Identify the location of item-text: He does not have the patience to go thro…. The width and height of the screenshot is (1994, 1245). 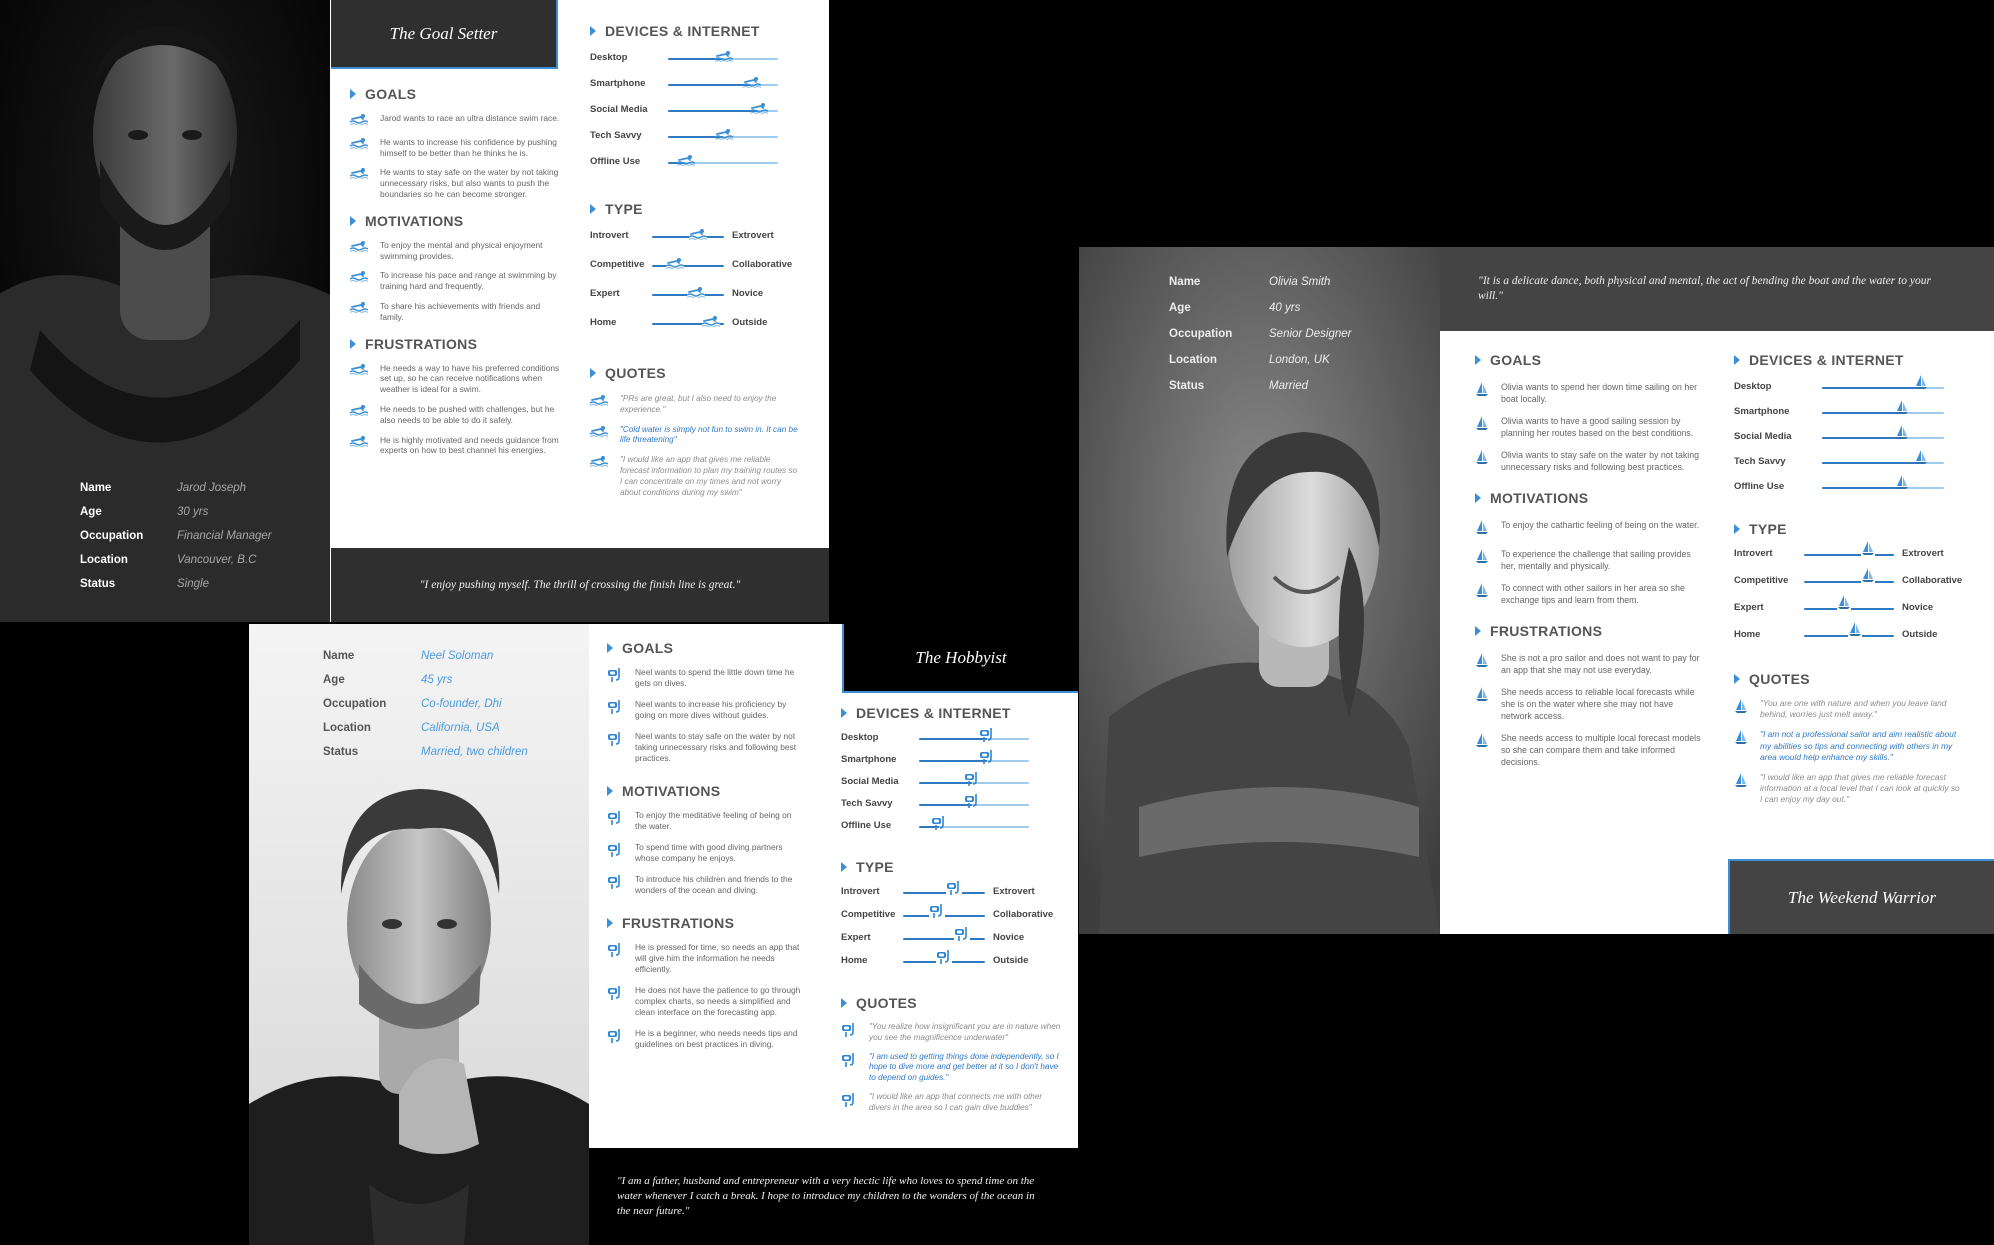
(718, 1001).